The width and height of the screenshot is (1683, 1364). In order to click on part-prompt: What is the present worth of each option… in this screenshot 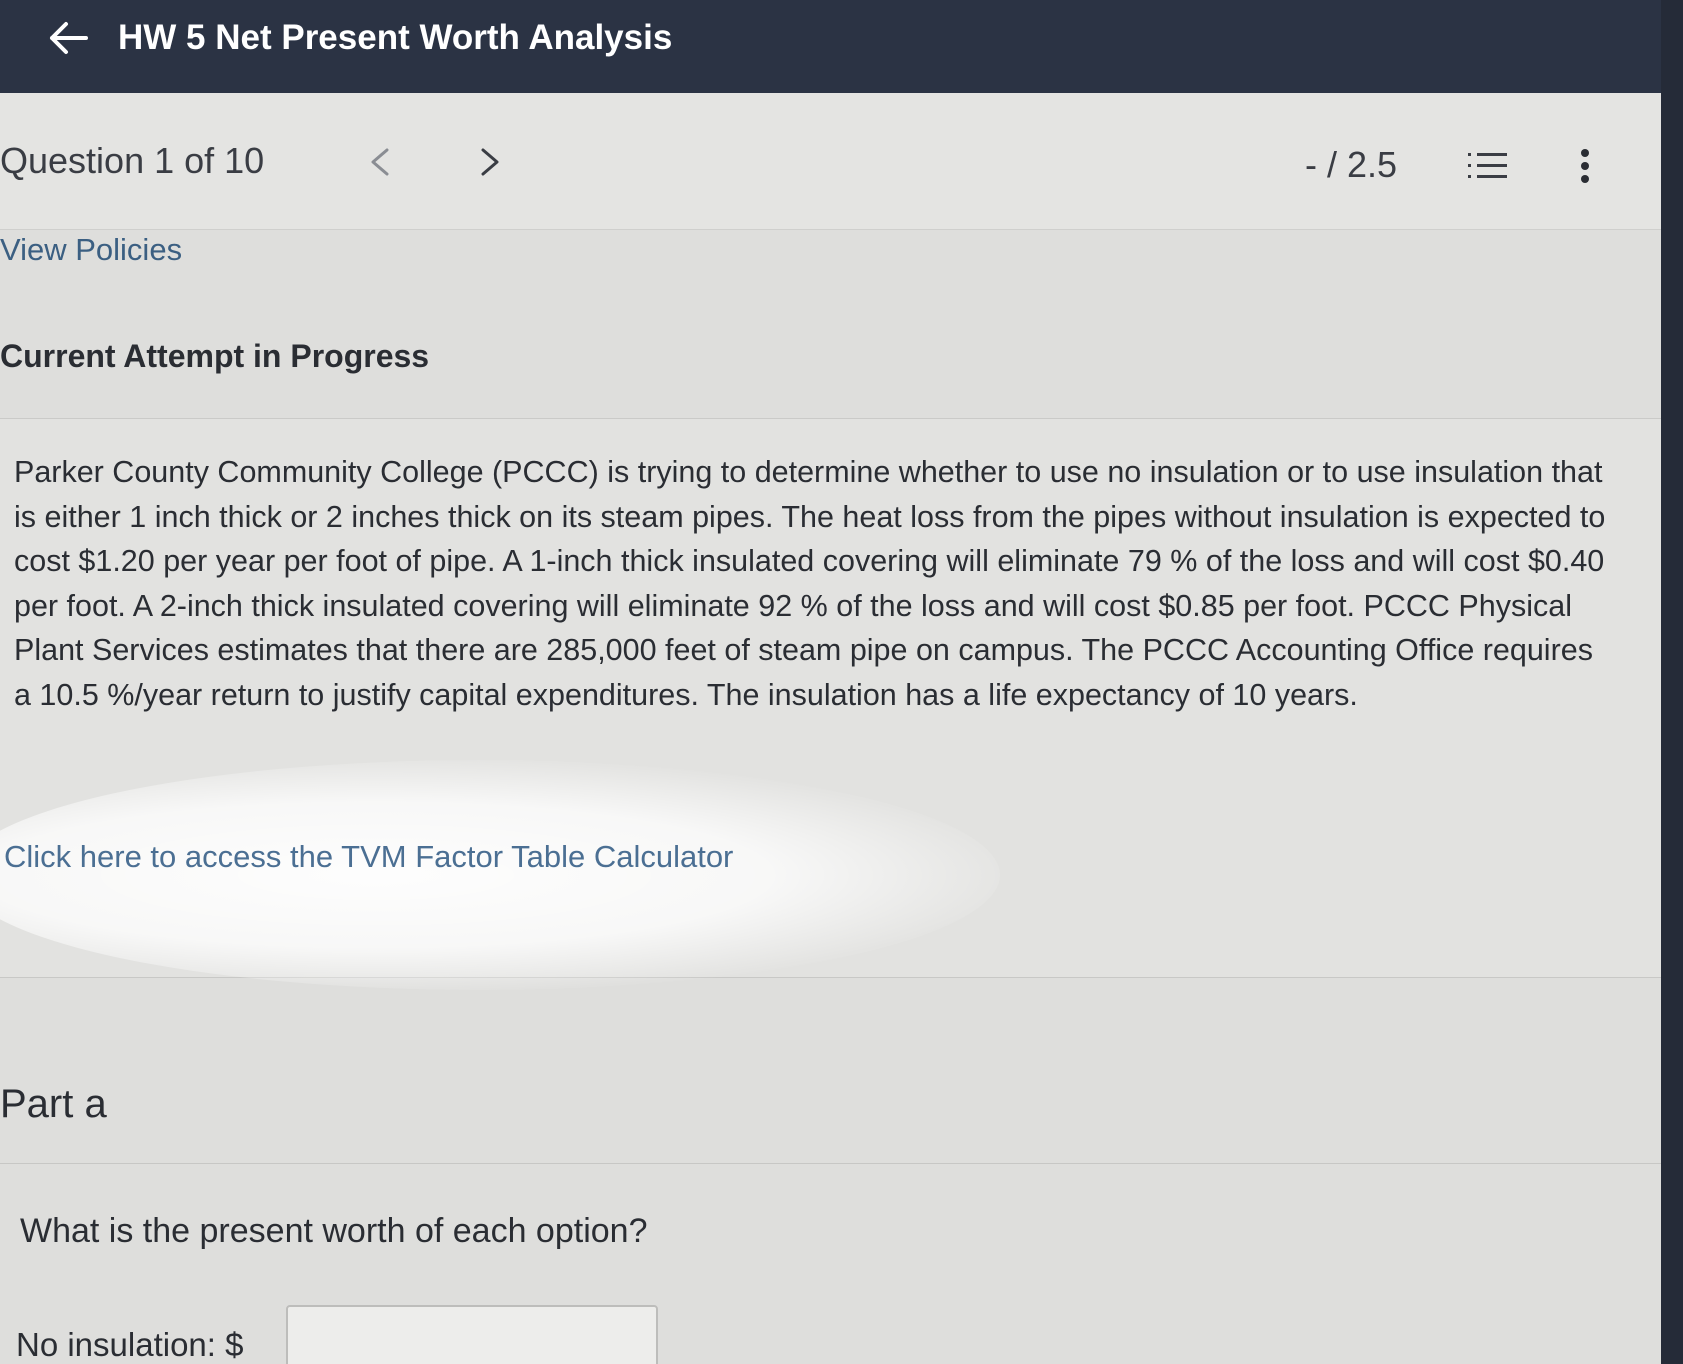, I will do `click(334, 1231)`.